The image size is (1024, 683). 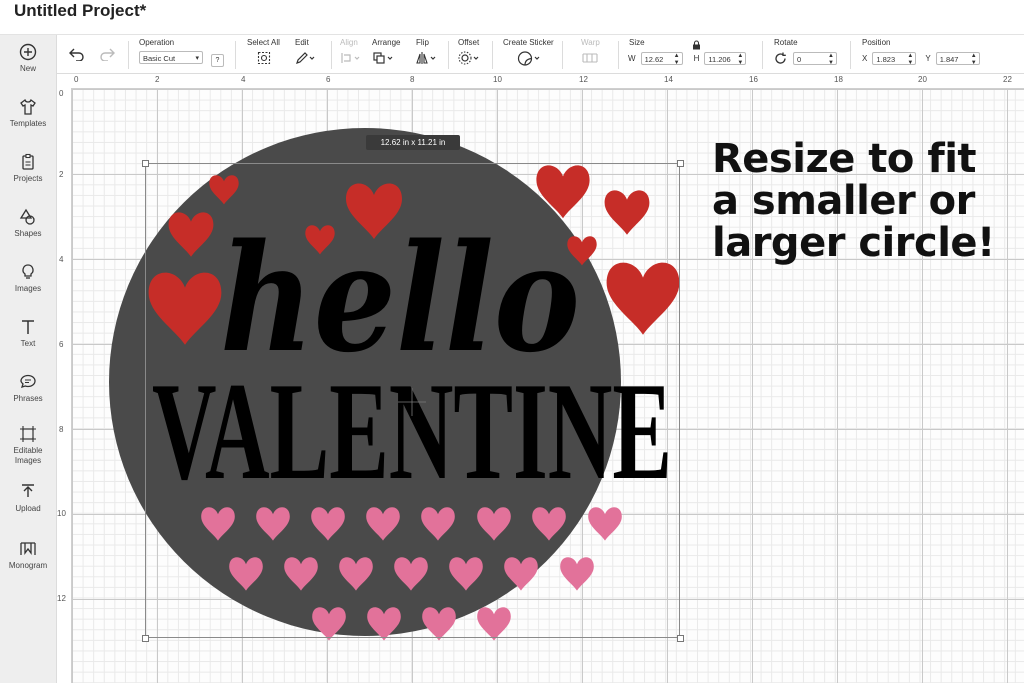 I want to click on sidebar-item-label: Upload, so click(x=28, y=508).